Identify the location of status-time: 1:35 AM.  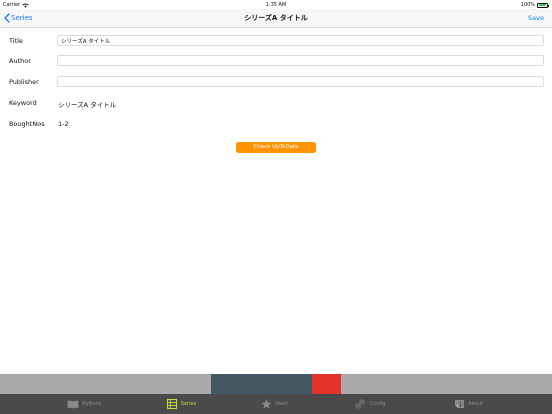
(276, 5).